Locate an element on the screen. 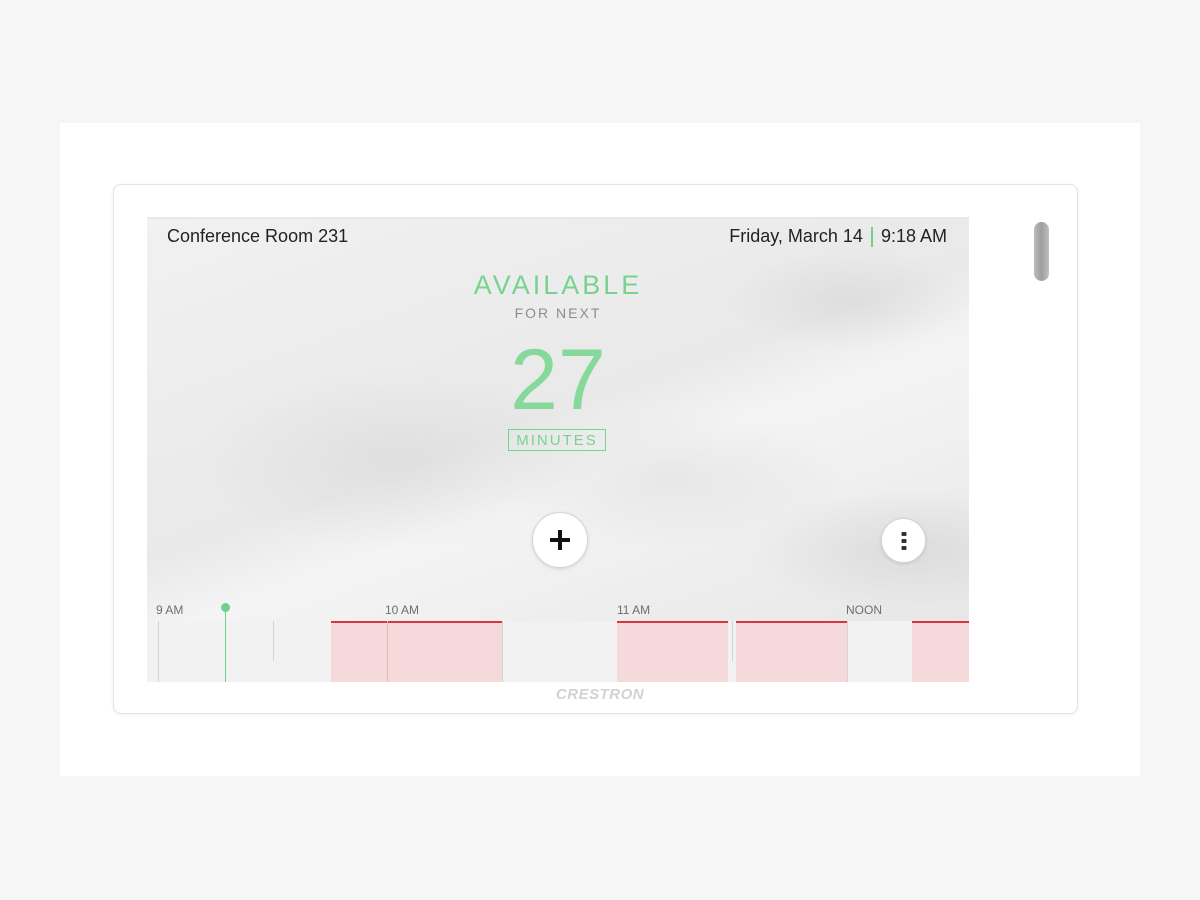  add-reservation-button is located at coordinates (560, 540).